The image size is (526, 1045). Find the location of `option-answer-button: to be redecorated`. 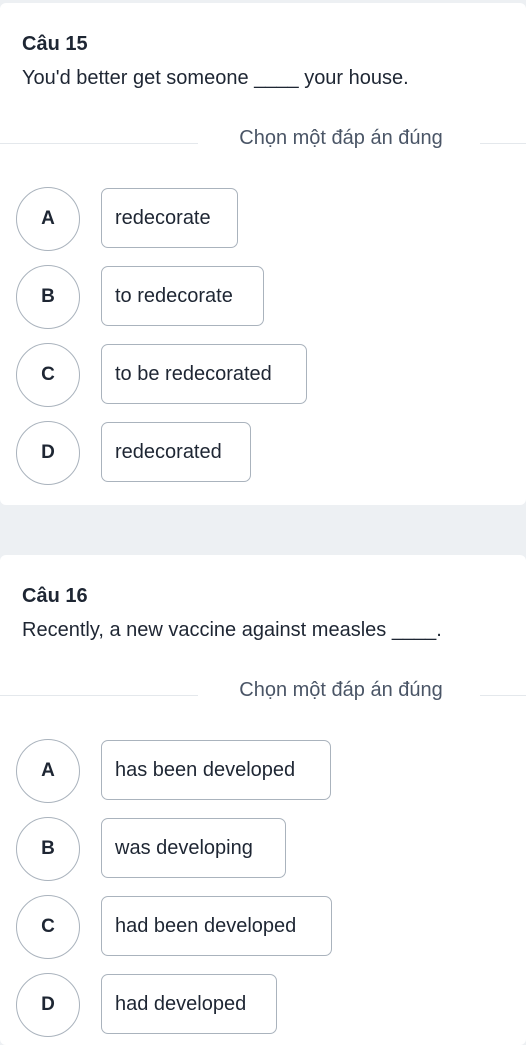

option-answer-button: to be redecorated is located at coordinates (204, 374).